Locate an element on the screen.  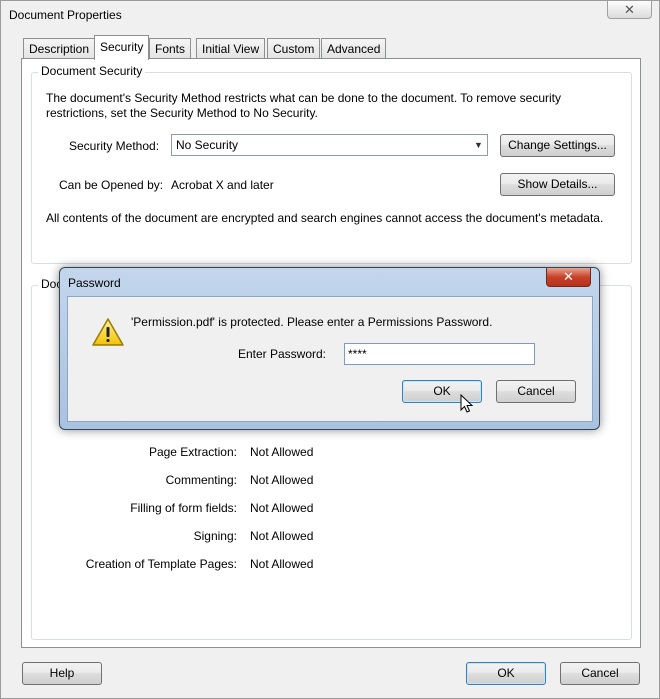
page-extraction-label: Page Extraction: is located at coordinates (192, 452).